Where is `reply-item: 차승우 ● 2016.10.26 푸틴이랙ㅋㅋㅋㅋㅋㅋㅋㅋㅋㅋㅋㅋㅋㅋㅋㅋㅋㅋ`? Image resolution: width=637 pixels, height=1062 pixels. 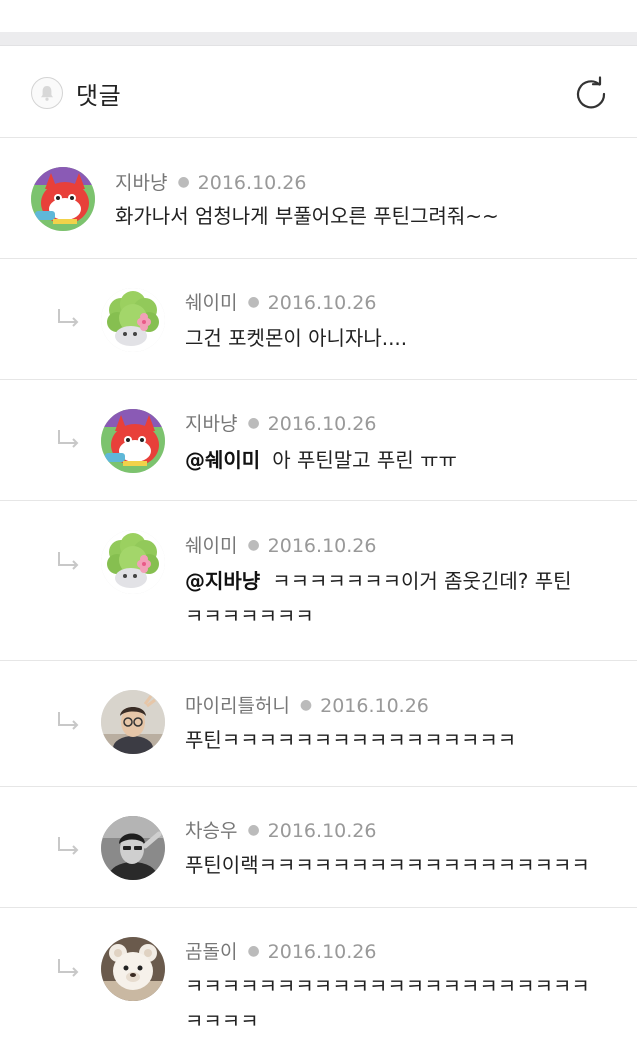
reply-item: 차승우 ● 2016.10.26 푸틴이랙ㅋㅋㅋㅋㅋㅋㅋㅋㅋㅋㅋㅋㅋㅋㅋㅋㅋㅋ is located at coordinates (318, 847).